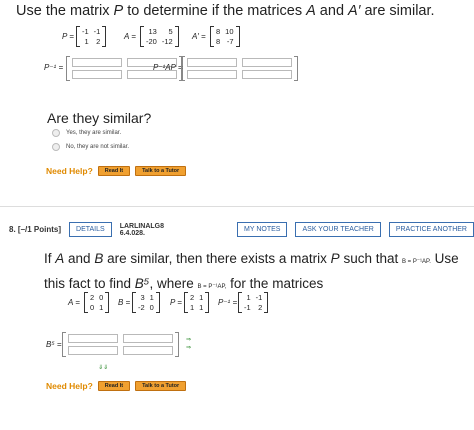 The width and height of the screenshot is (474, 430). What do you see at coordinates (197, 302) in the screenshot?
I see `matrix-p-q8: 21 11` at bounding box center [197, 302].